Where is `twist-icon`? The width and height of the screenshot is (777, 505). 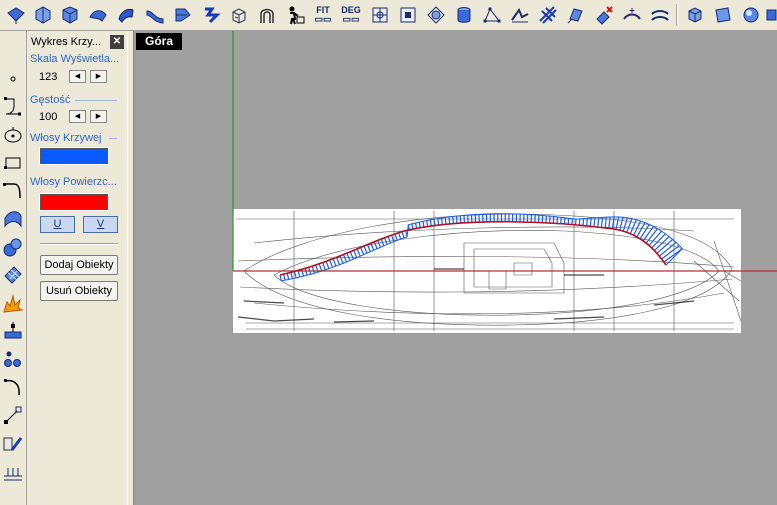
twist-icon is located at coordinates (576, 15).